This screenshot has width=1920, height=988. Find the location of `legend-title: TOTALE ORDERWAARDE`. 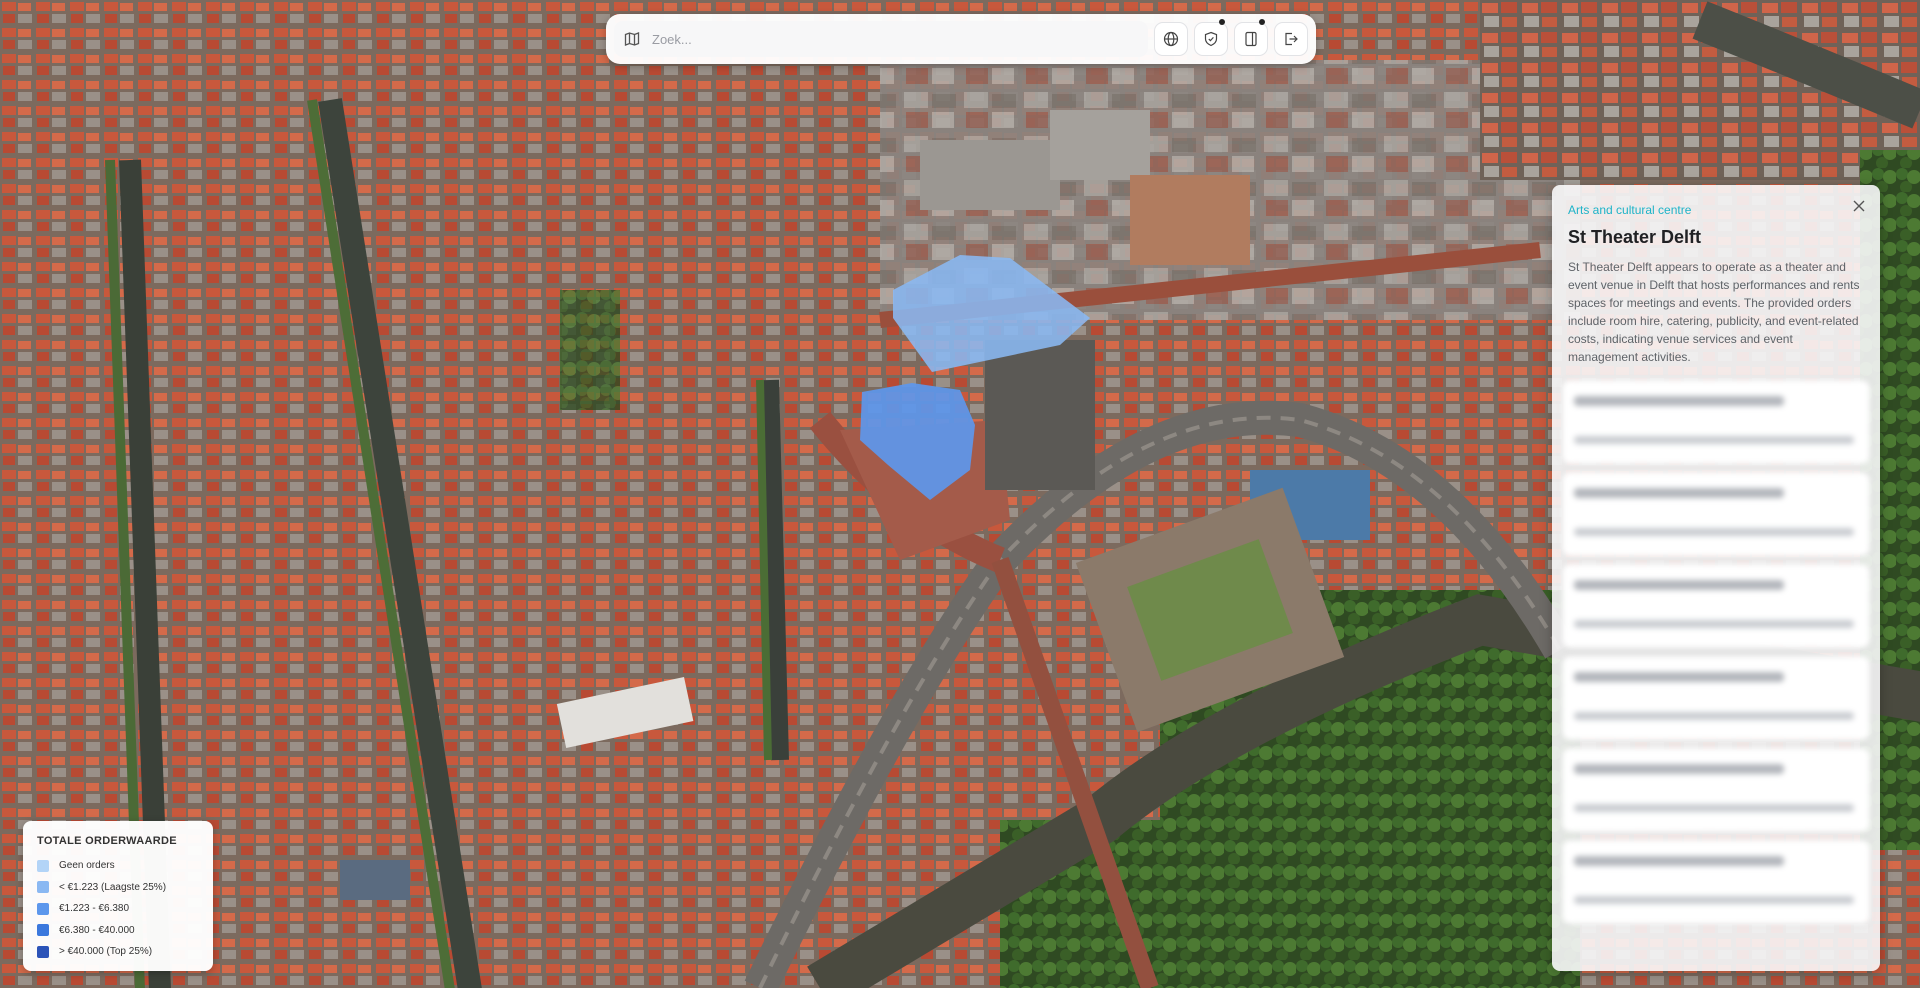

legend-title: TOTALE ORDERWAARDE is located at coordinates (107, 841).